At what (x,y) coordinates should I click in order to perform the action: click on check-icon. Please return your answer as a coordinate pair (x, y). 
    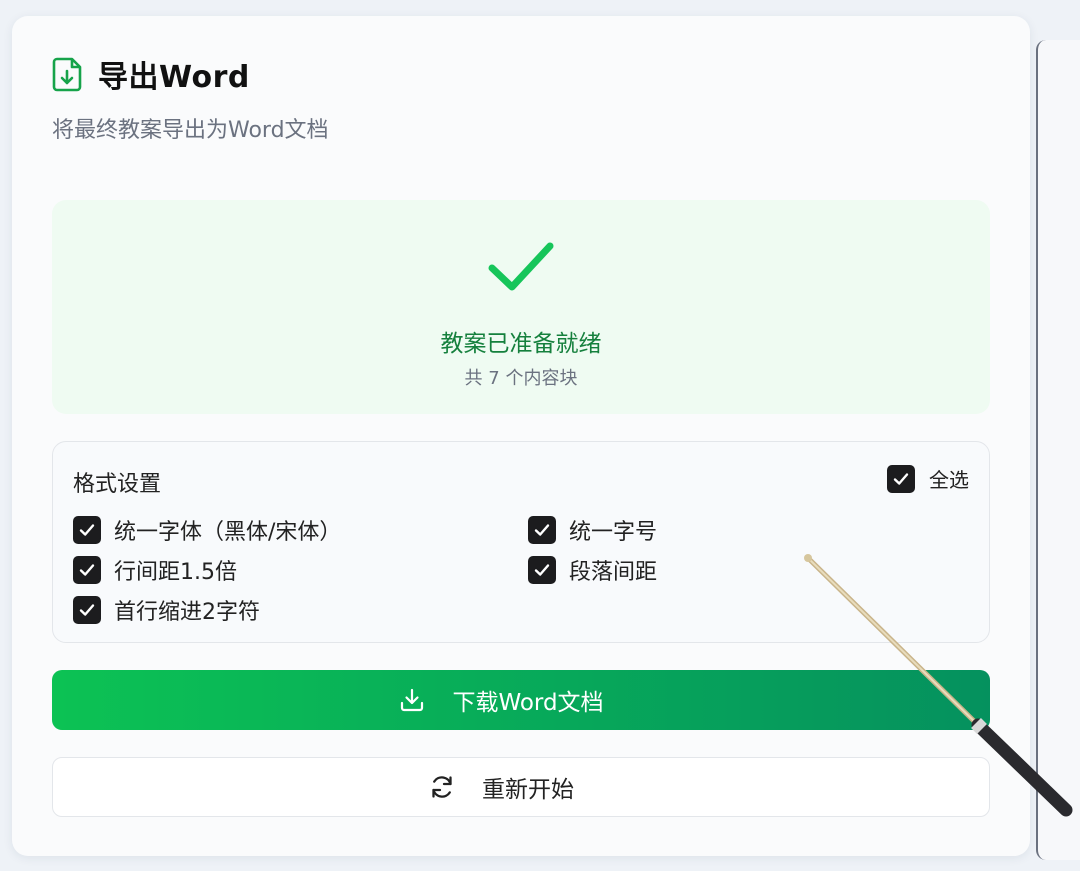
    Looking at the image, I should click on (521, 266).